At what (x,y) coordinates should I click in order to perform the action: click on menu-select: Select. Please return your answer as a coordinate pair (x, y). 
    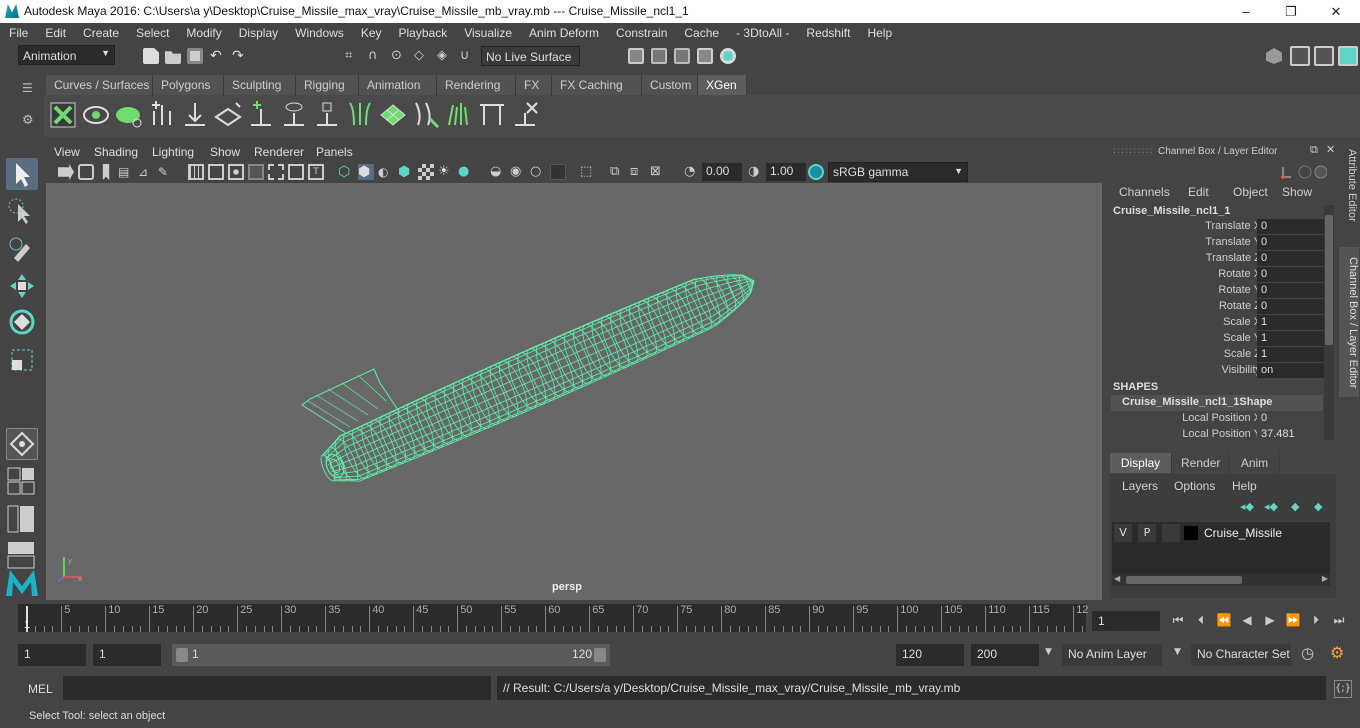
    Looking at the image, I should click on (152, 31).